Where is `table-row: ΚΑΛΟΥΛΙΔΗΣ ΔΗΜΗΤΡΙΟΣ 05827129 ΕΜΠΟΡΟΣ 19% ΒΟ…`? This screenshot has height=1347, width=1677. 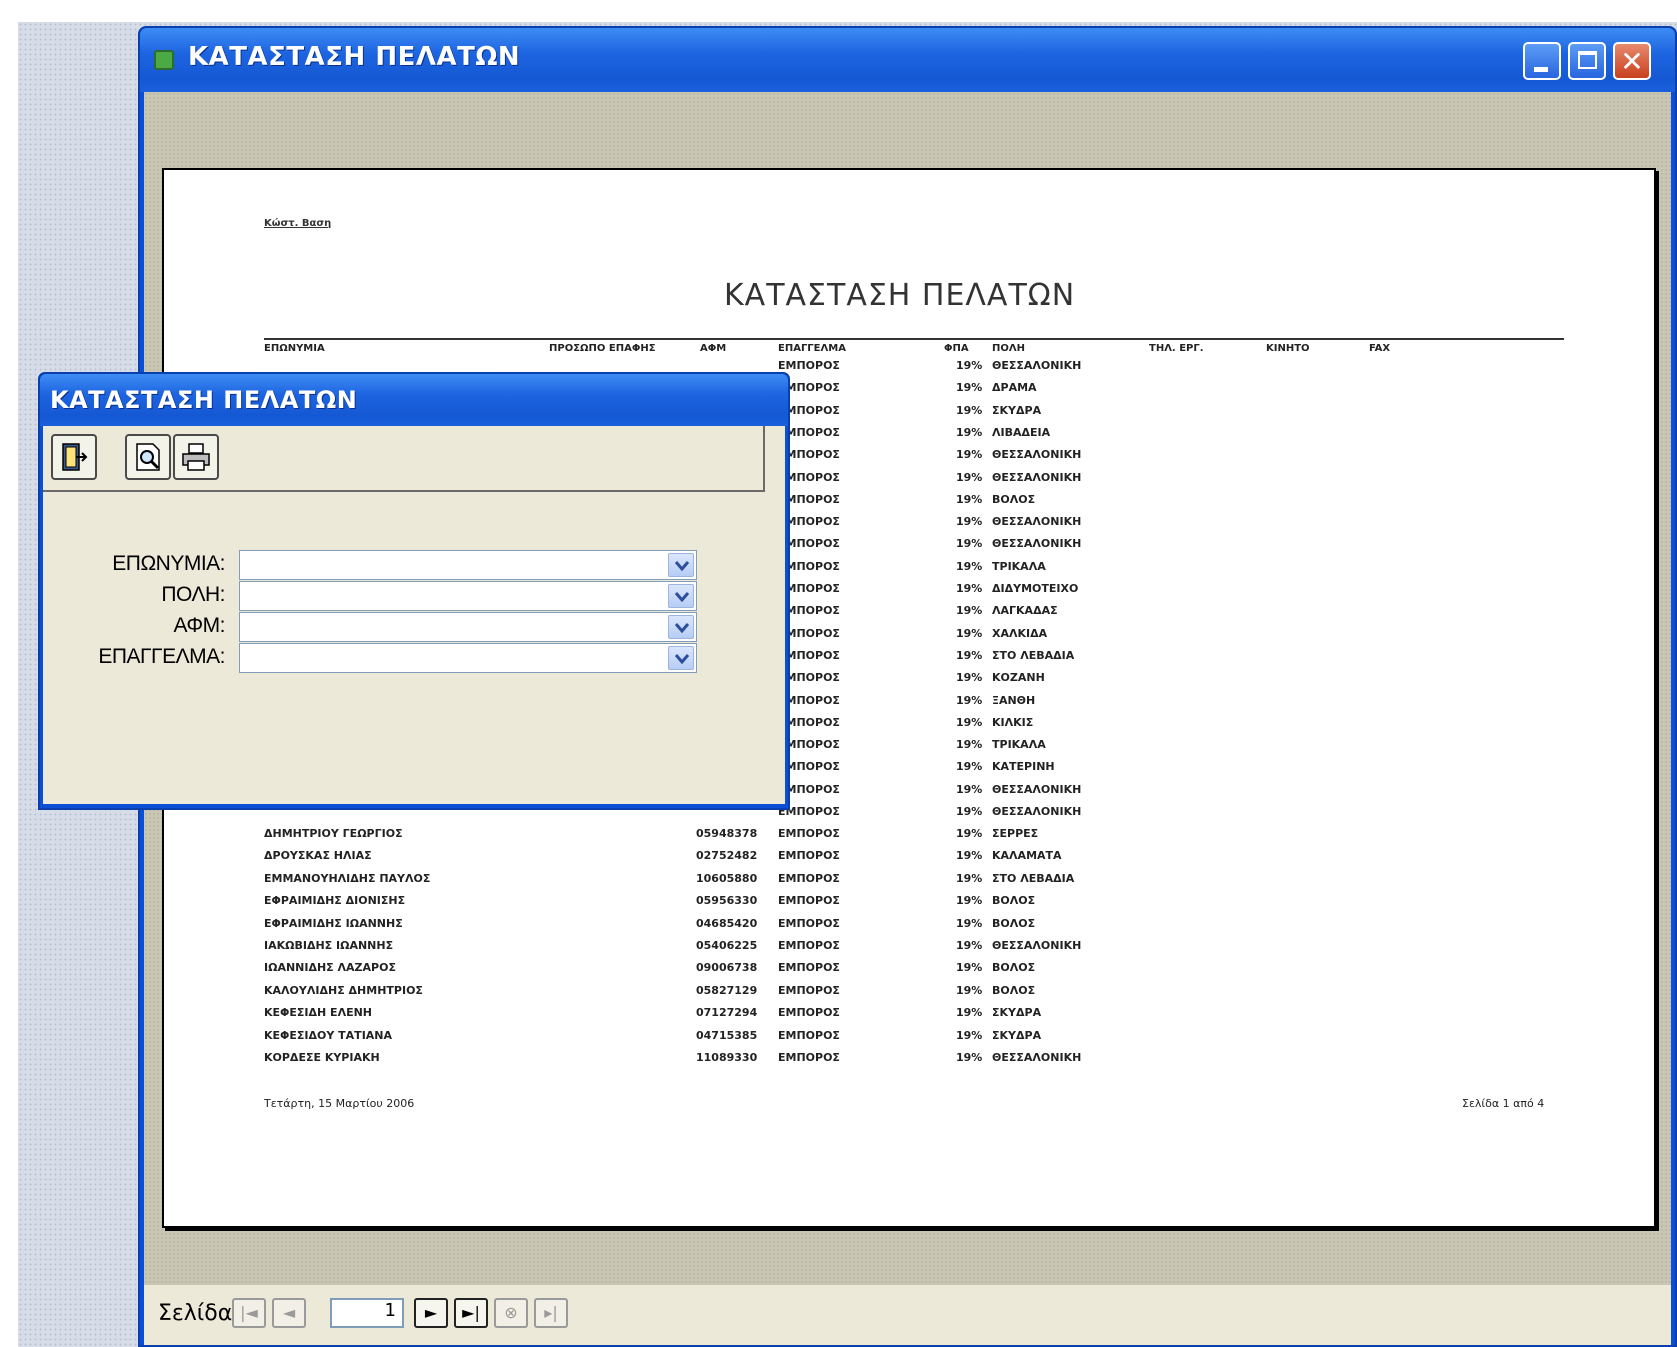 table-row: ΚΑΛΟΥΛΙΔΗΣ ΔΗΜΗΤΡΙΟΣ 05827129 ΕΜΠΟΡΟΣ 19% ΒΟ… is located at coordinates (909, 991).